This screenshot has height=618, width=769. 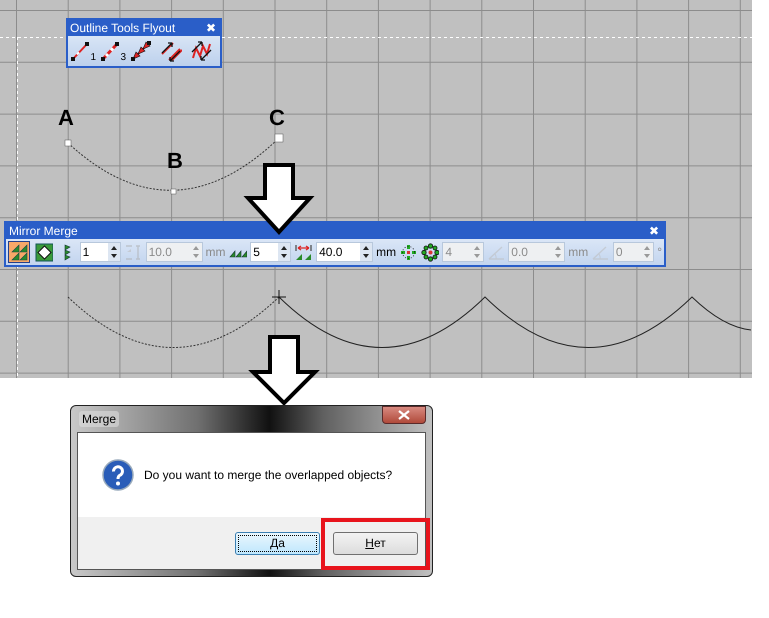 I want to click on tool-button: 3, so click(x=113, y=51).